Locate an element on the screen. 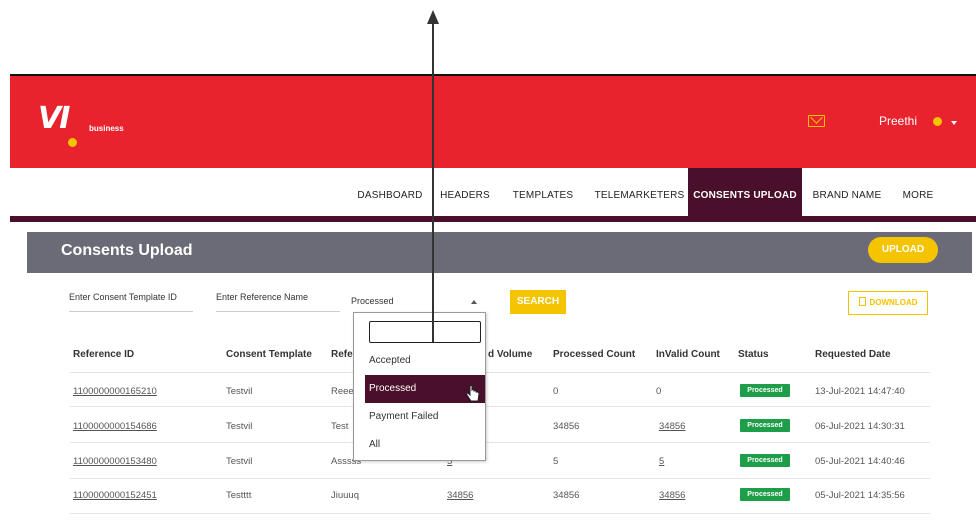 The image size is (976, 529). dropdown-search-input is located at coordinates (425, 332).